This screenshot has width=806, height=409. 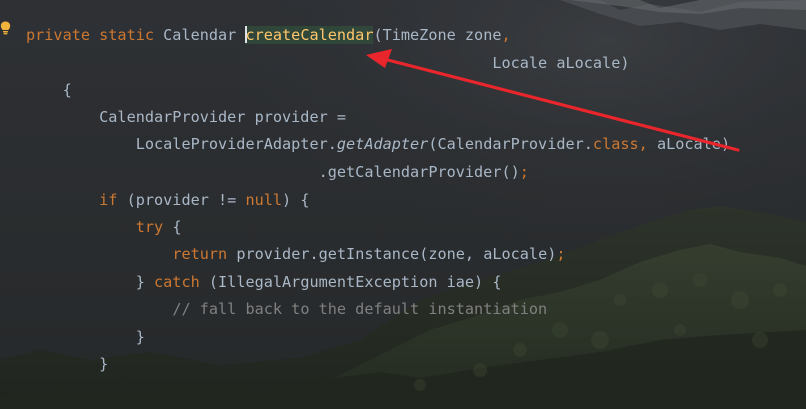 What do you see at coordinates (246, 34) in the screenshot?
I see `text-caret` at bounding box center [246, 34].